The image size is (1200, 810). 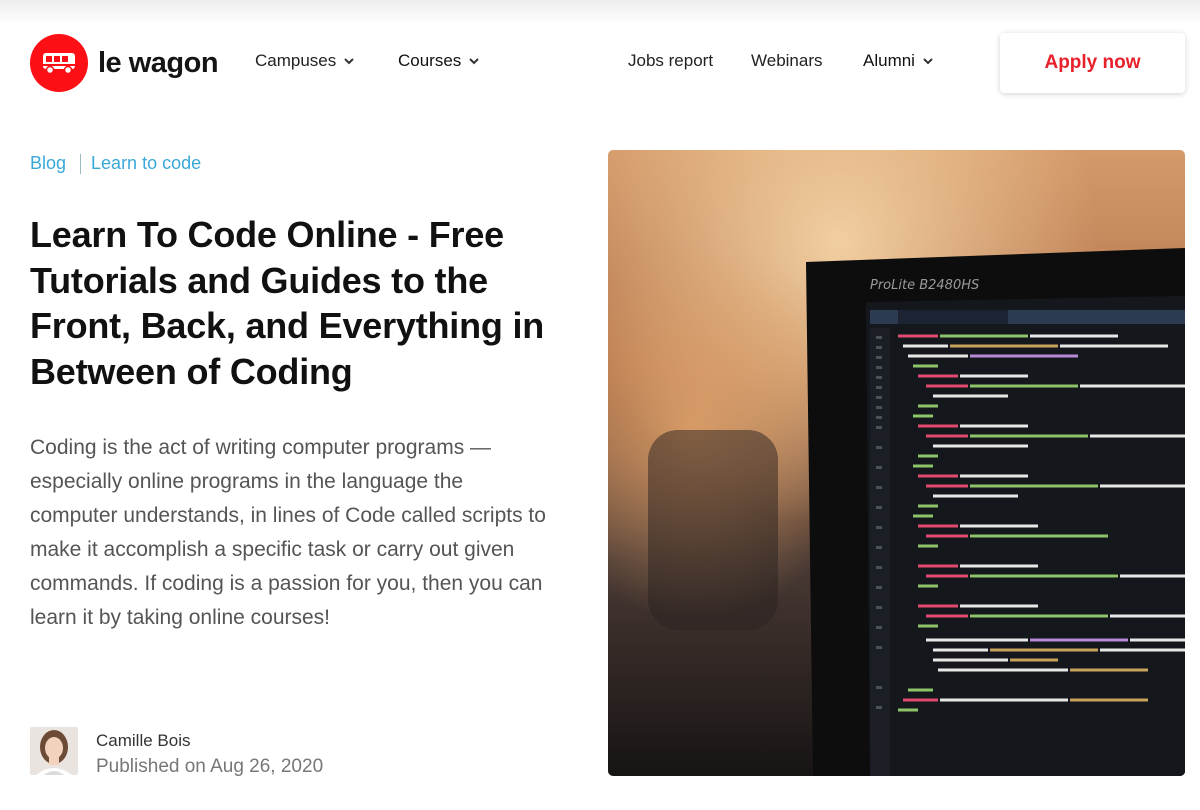 I want to click on nav-webinars: Webinars, so click(x=787, y=61).